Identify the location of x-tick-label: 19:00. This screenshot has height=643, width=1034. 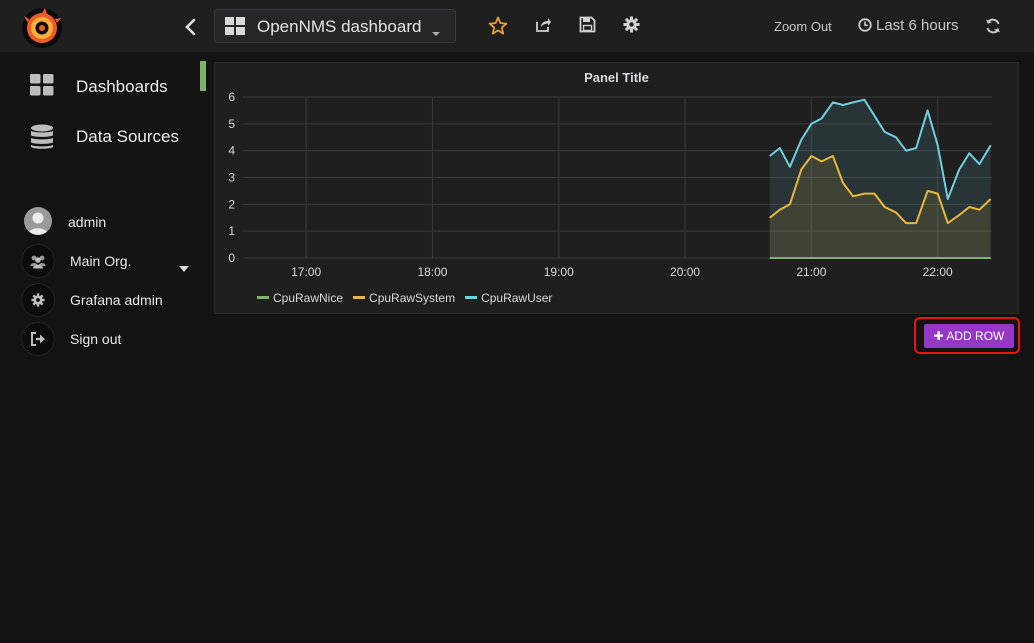
(559, 272).